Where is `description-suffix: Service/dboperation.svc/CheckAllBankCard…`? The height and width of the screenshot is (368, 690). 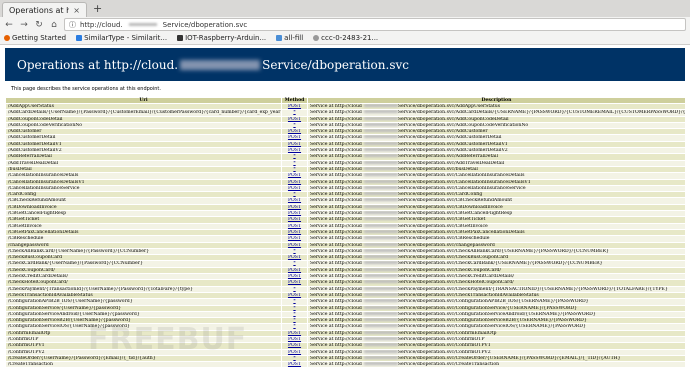 description-suffix: Service/dboperation.svc/CheckAllBankCard… is located at coordinates (503, 251).